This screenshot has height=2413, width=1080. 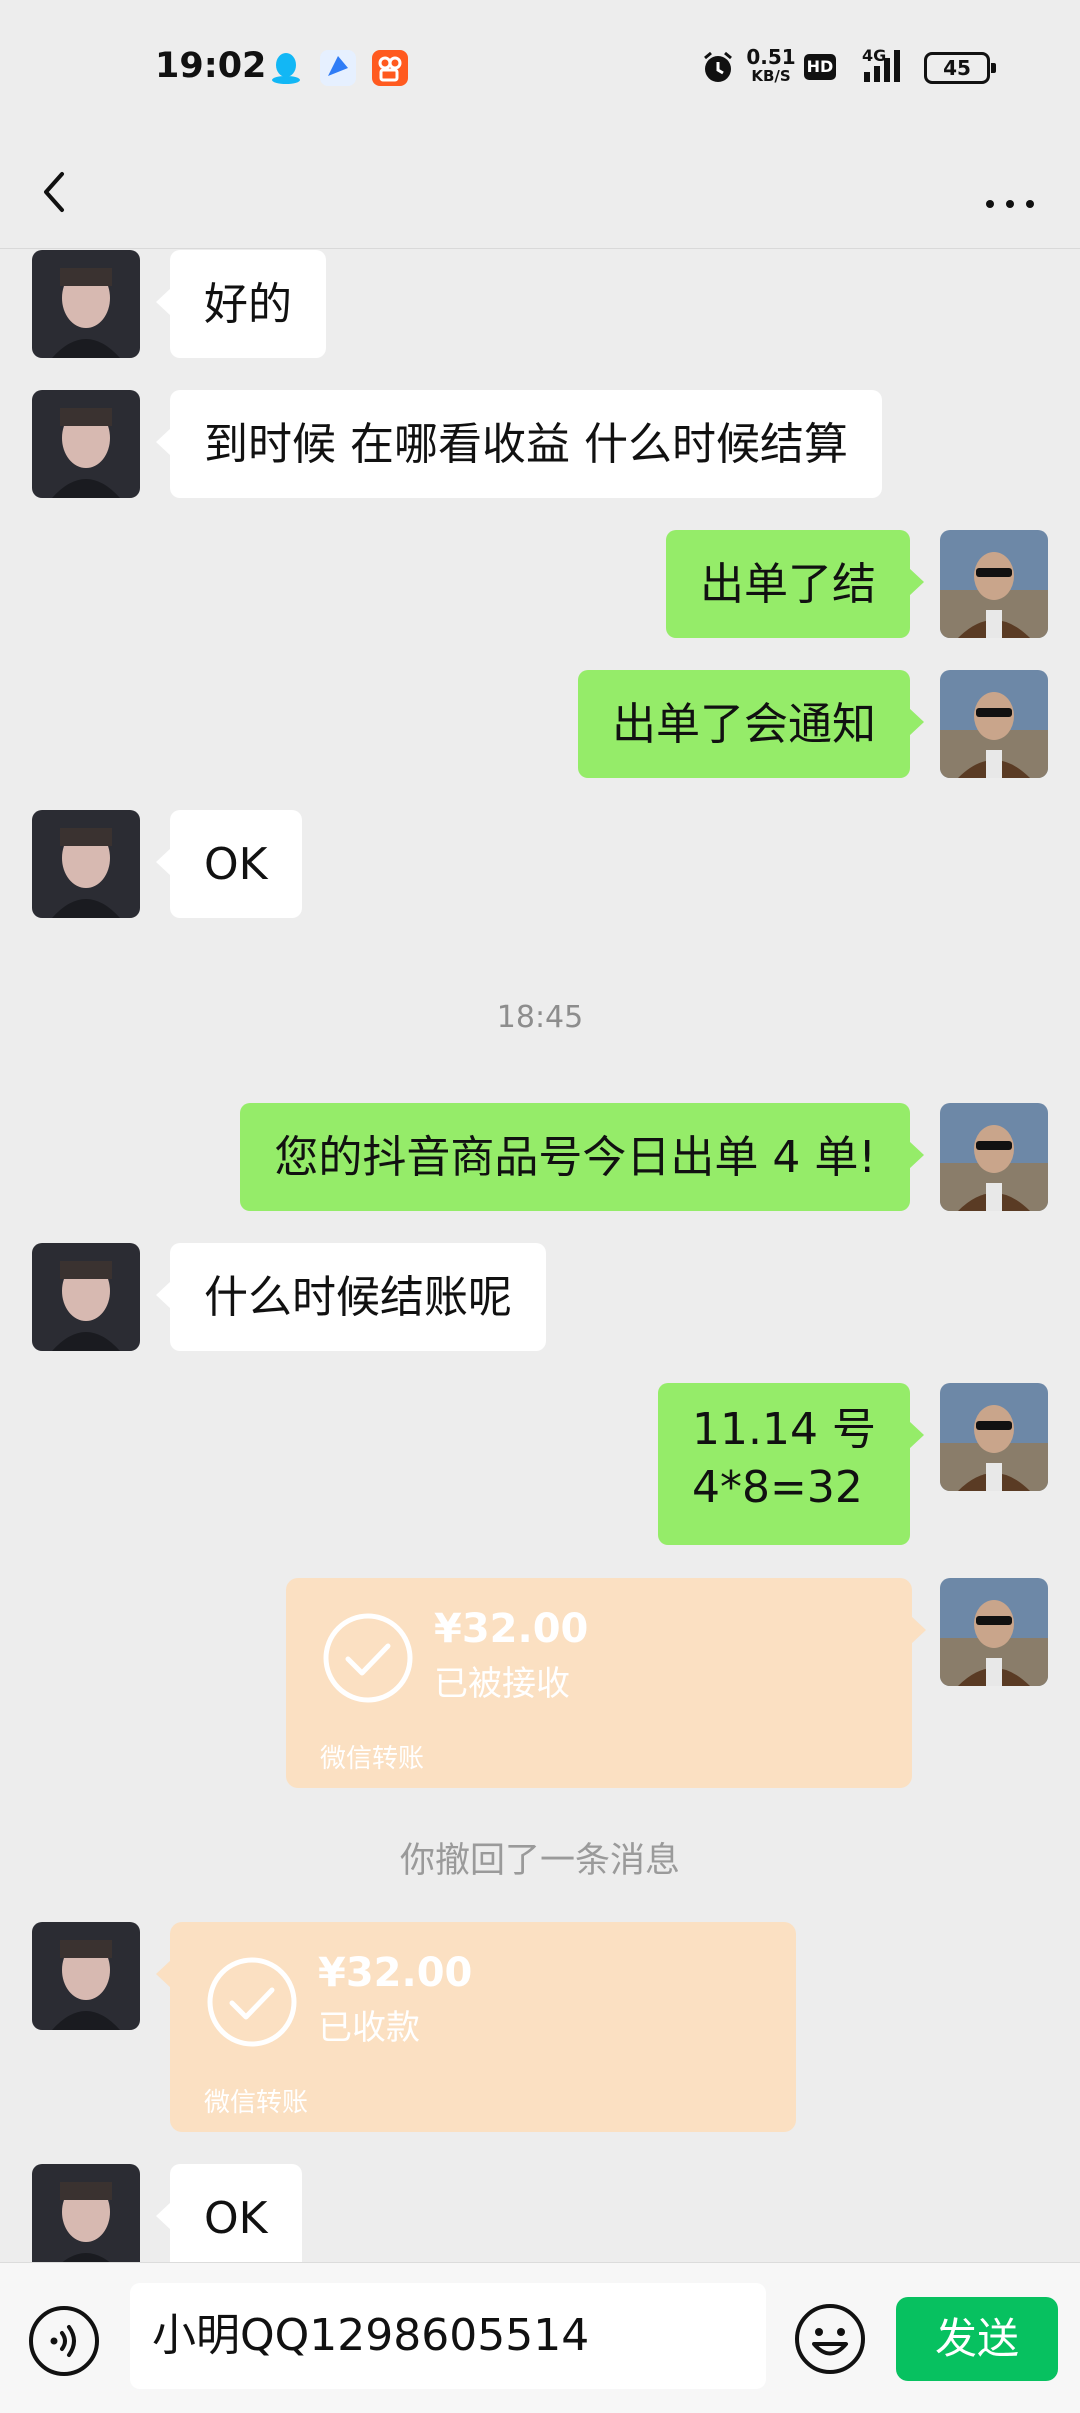 I want to click on input-bar: 小明QQ1298605514 发送, so click(x=540, y=2337).